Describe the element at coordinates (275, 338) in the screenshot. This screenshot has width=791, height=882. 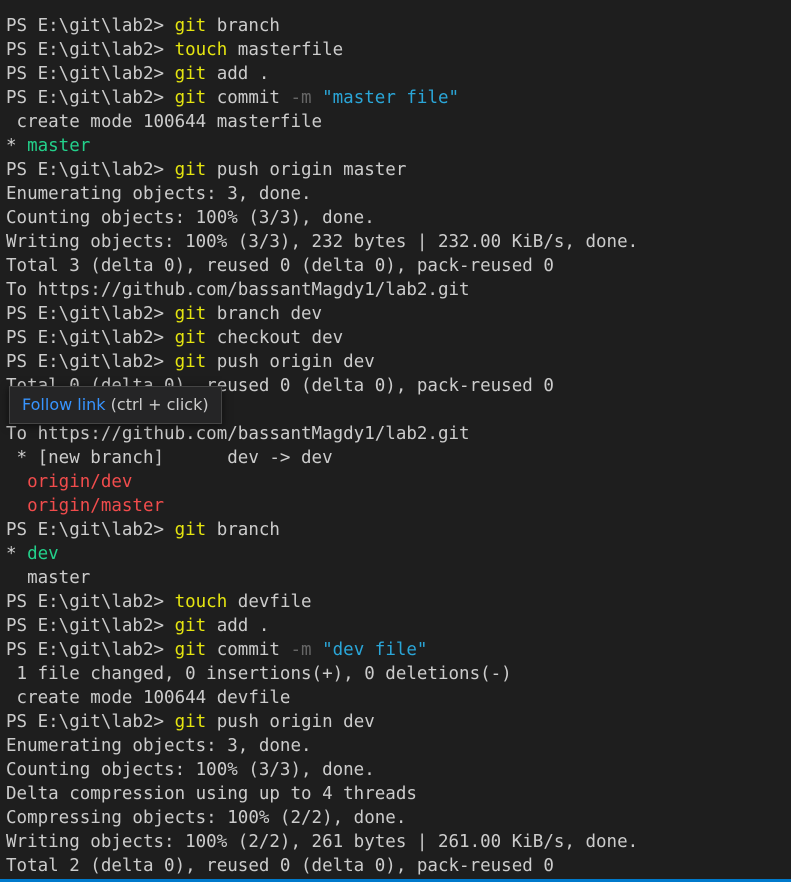
I see `output-text: checkout dev` at that location.